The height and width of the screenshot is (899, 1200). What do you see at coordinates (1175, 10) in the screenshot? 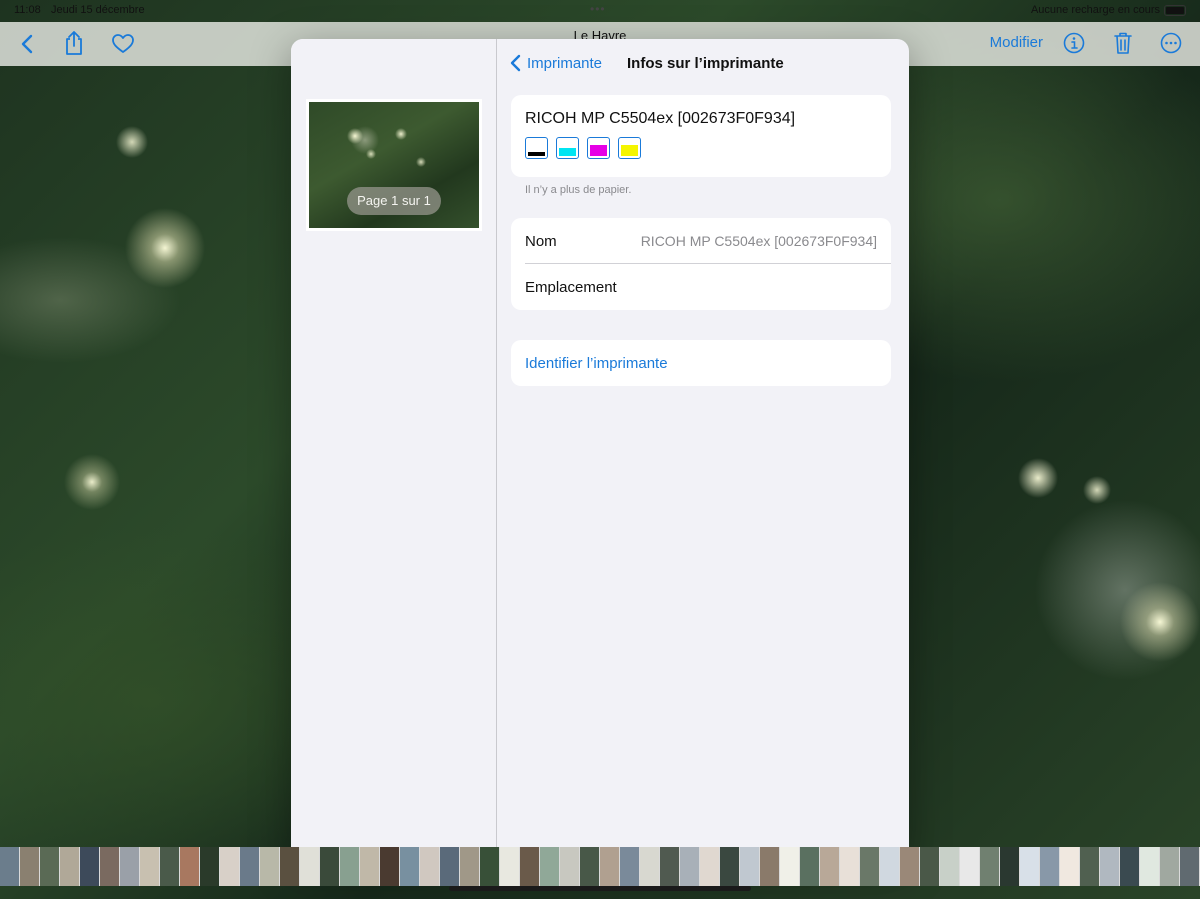
I see `battery-icon` at bounding box center [1175, 10].